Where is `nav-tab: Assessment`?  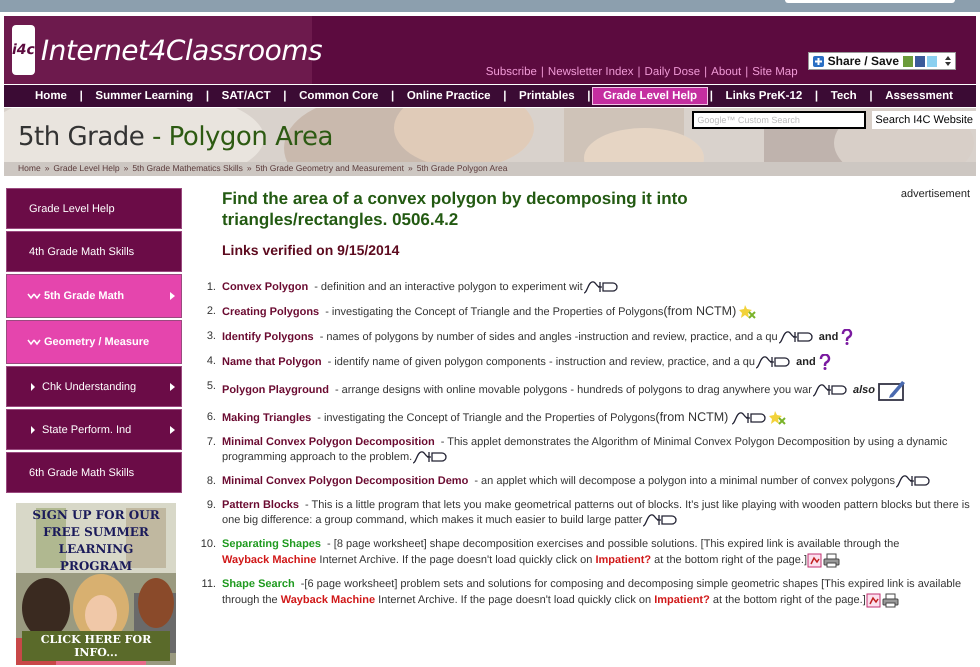 nav-tab: Assessment is located at coordinates (919, 96).